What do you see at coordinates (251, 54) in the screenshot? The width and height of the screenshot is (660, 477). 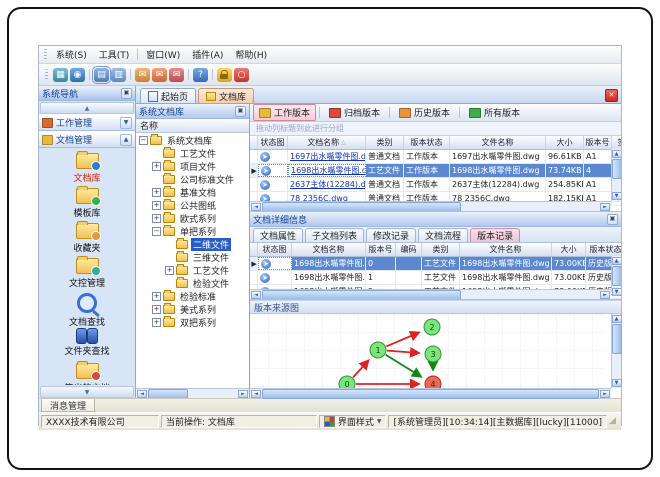 I see `menu-item: 帮助(H)` at bounding box center [251, 54].